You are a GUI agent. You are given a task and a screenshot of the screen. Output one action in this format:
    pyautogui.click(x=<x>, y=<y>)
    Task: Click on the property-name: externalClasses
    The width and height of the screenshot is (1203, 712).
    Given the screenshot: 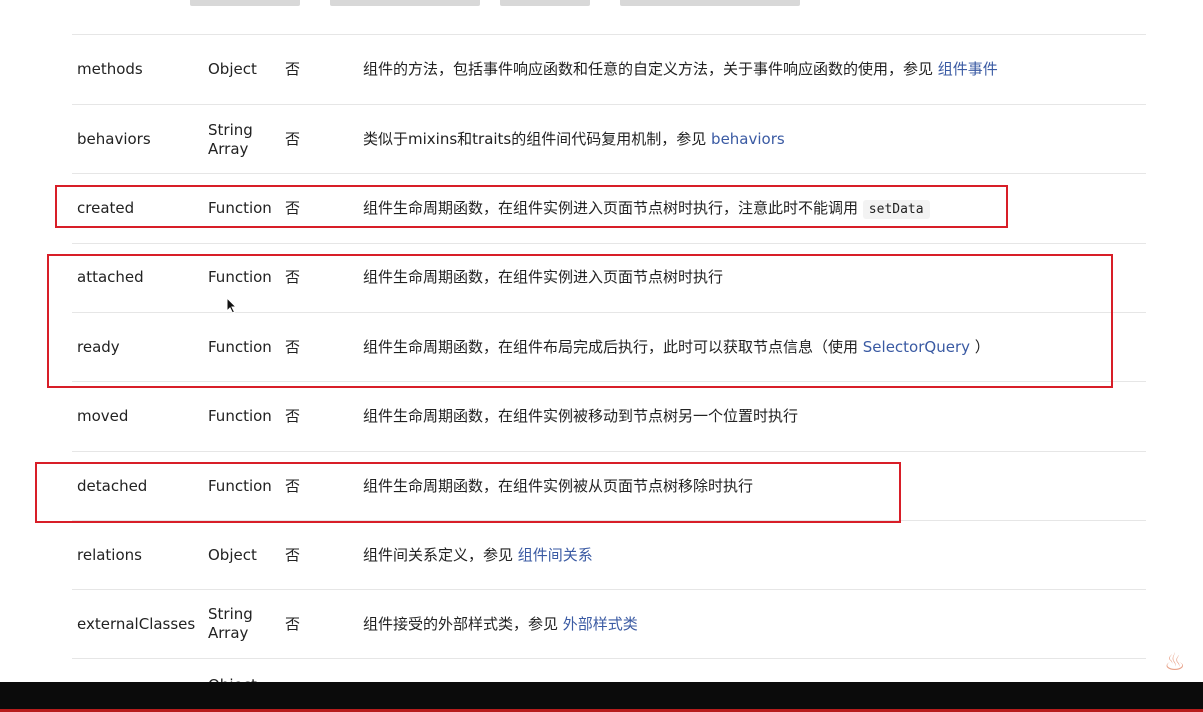 What is the action you would take?
    pyautogui.click(x=136, y=624)
    